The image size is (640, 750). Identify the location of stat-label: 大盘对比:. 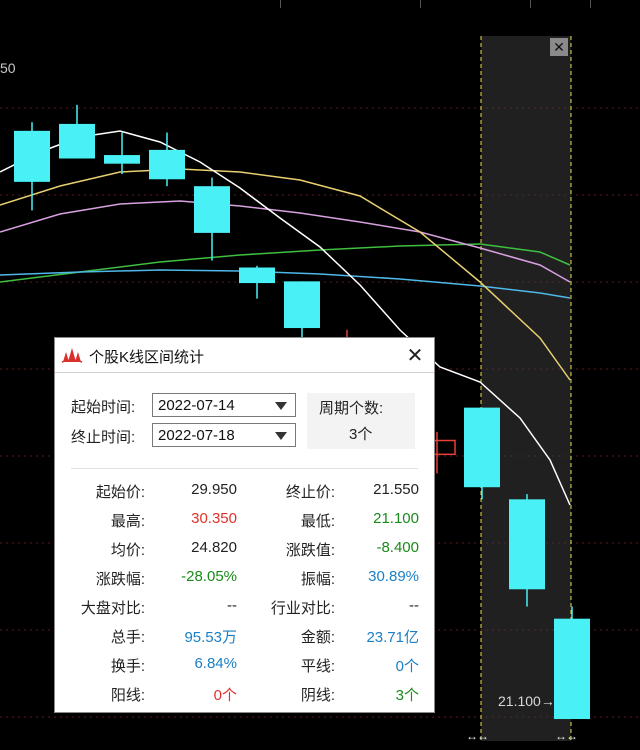
(112, 608).